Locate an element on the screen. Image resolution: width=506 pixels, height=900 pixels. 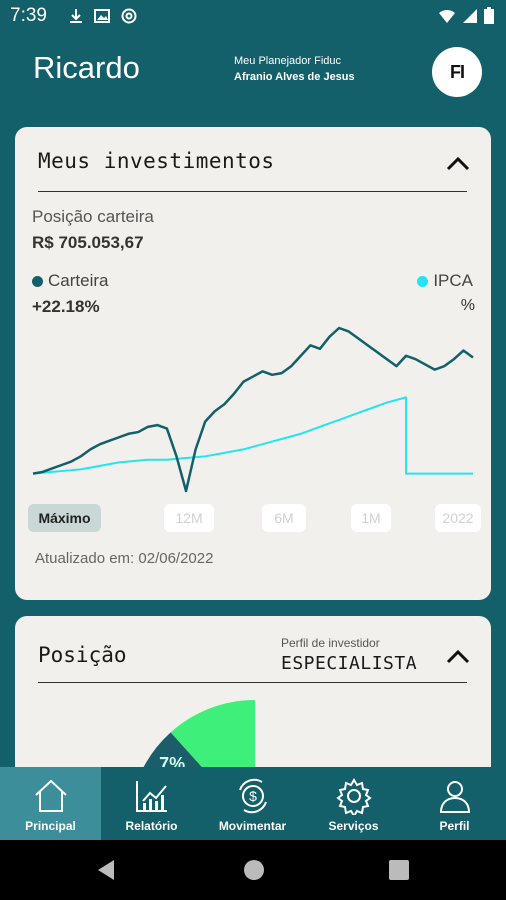
position-title: Posição is located at coordinates (82, 655).